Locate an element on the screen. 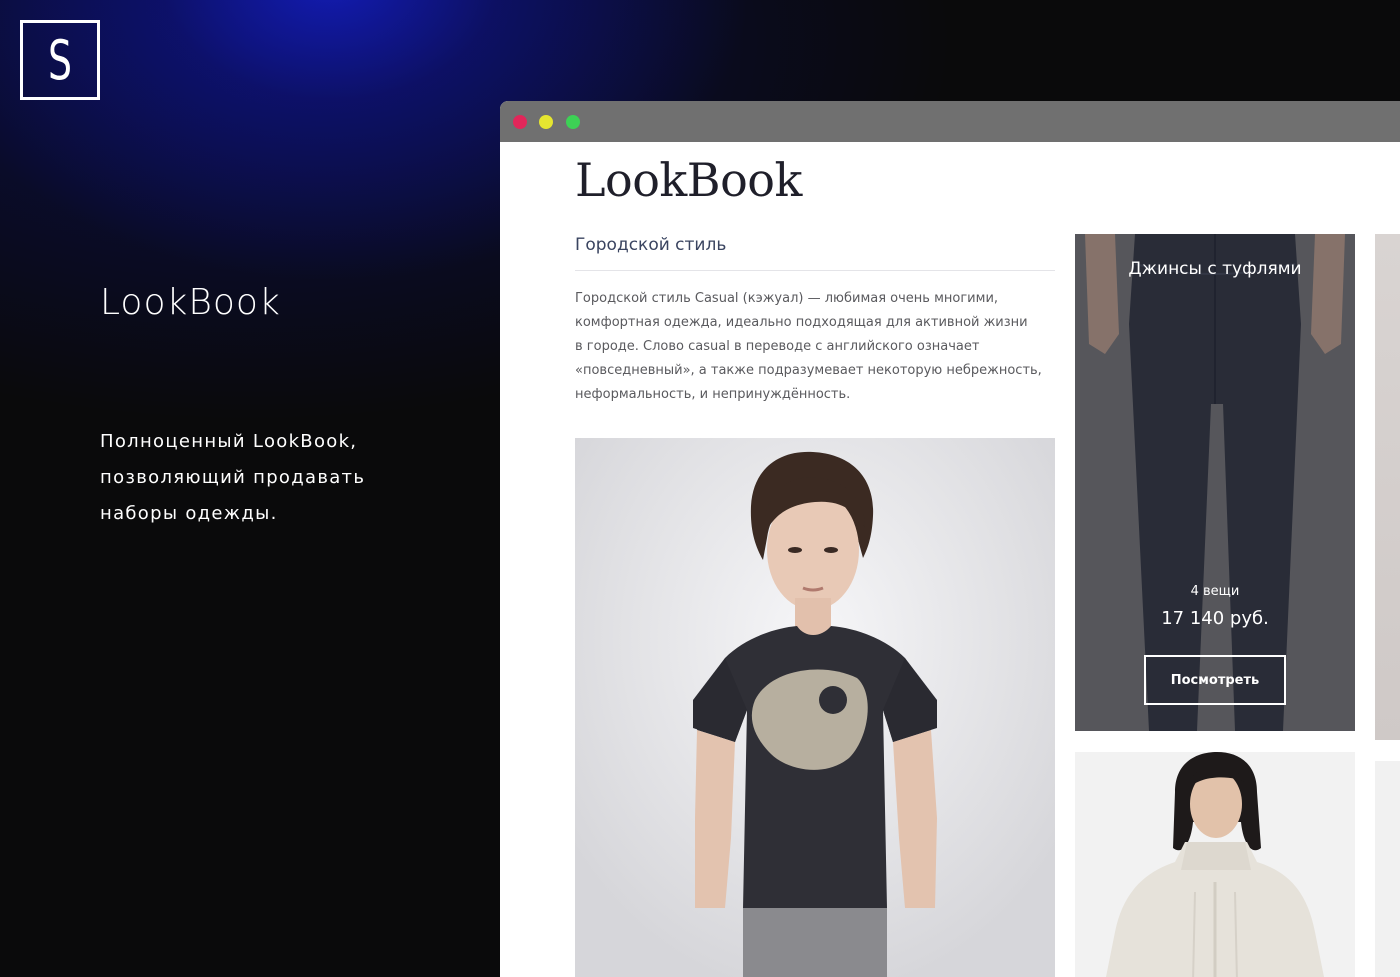 The image size is (1400, 977). sweater-model-illustration is located at coordinates (1215, 864).